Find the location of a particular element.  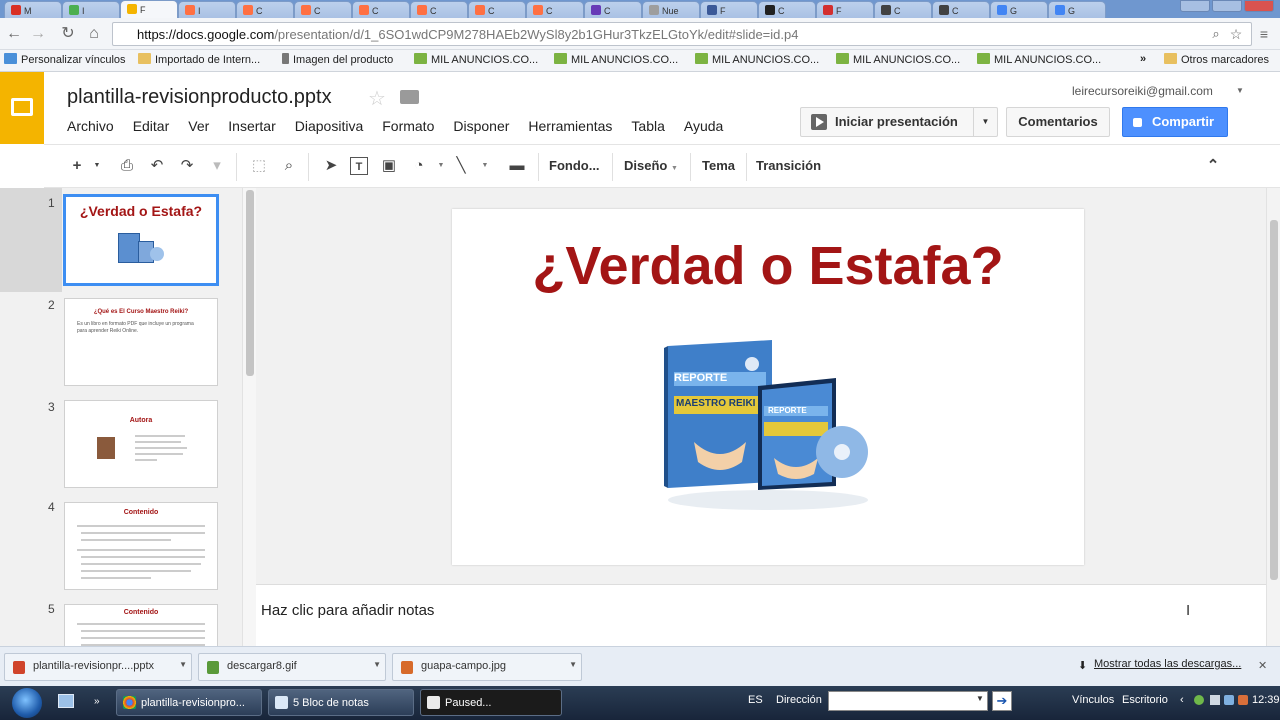

document-title: plantilla-revisionproducto.pptx is located at coordinates (199, 97).